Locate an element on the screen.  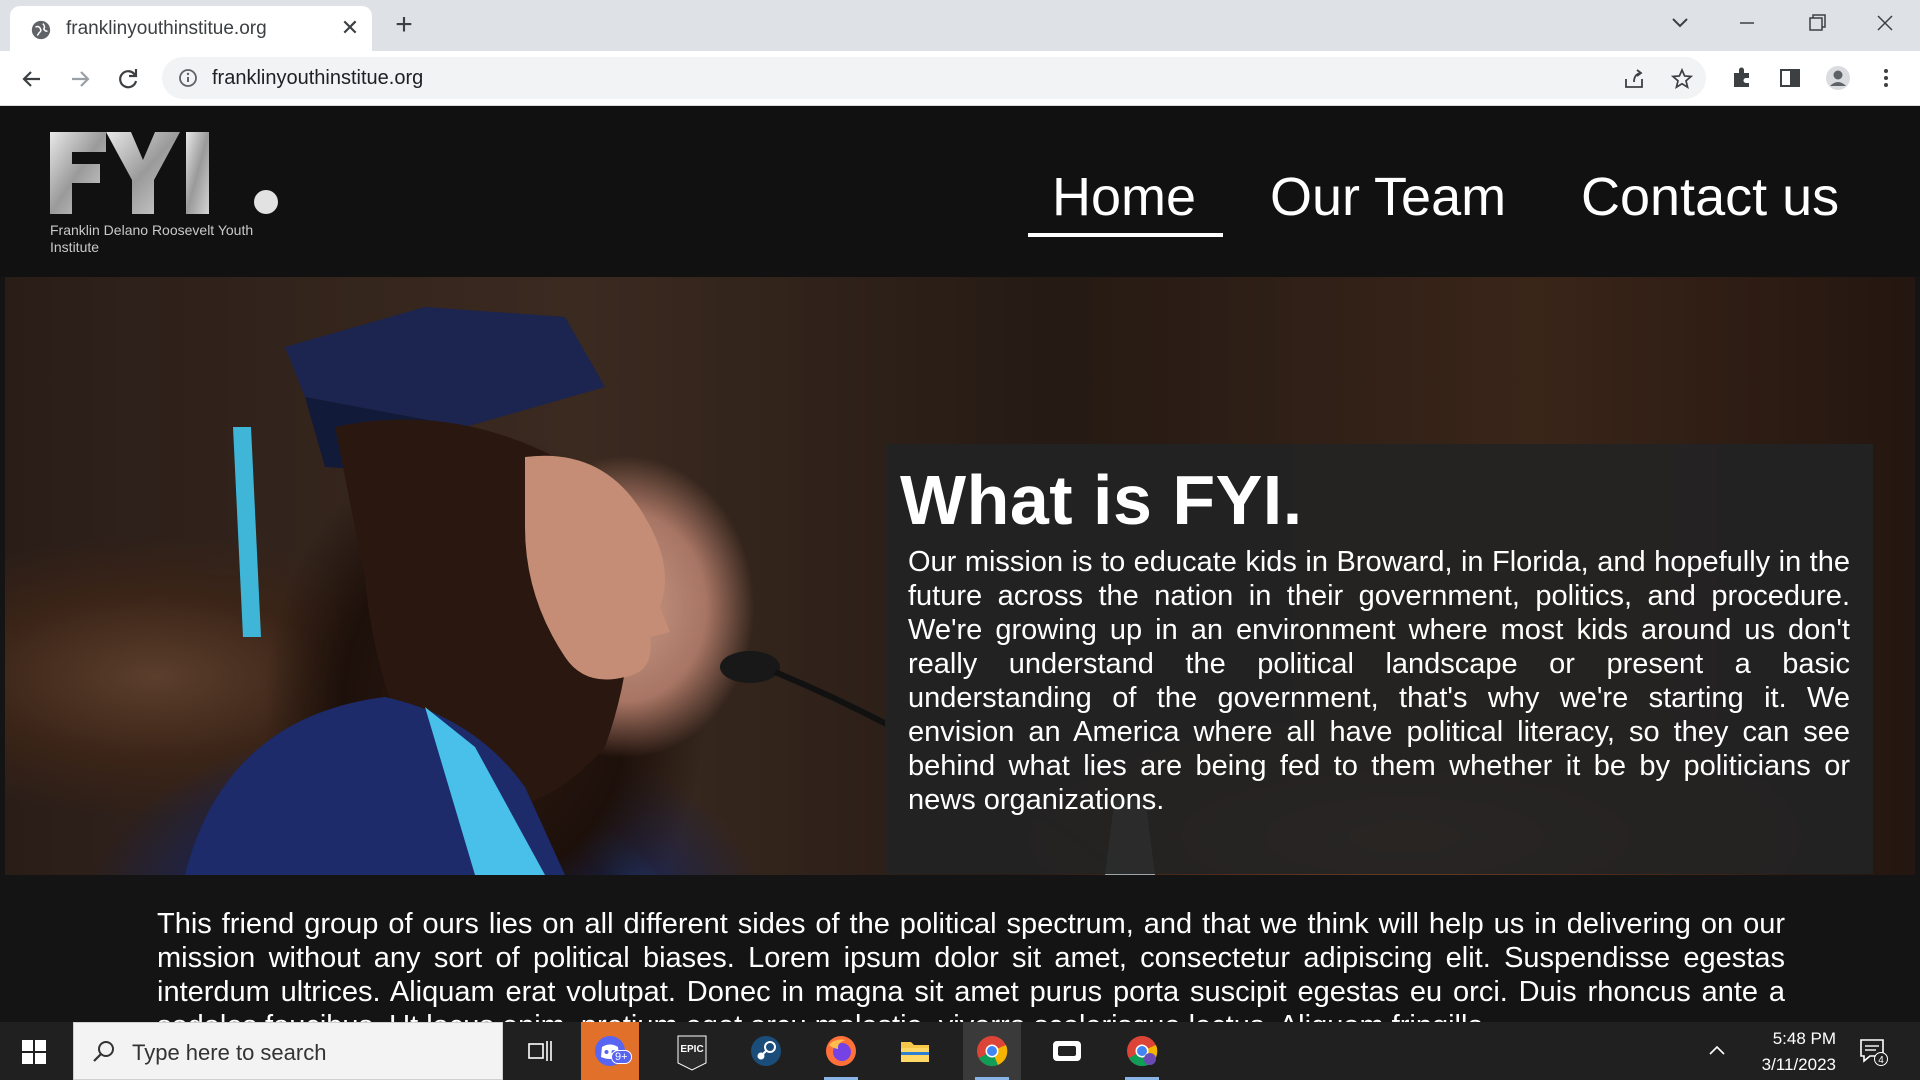
reload-icon is located at coordinates (128, 79).